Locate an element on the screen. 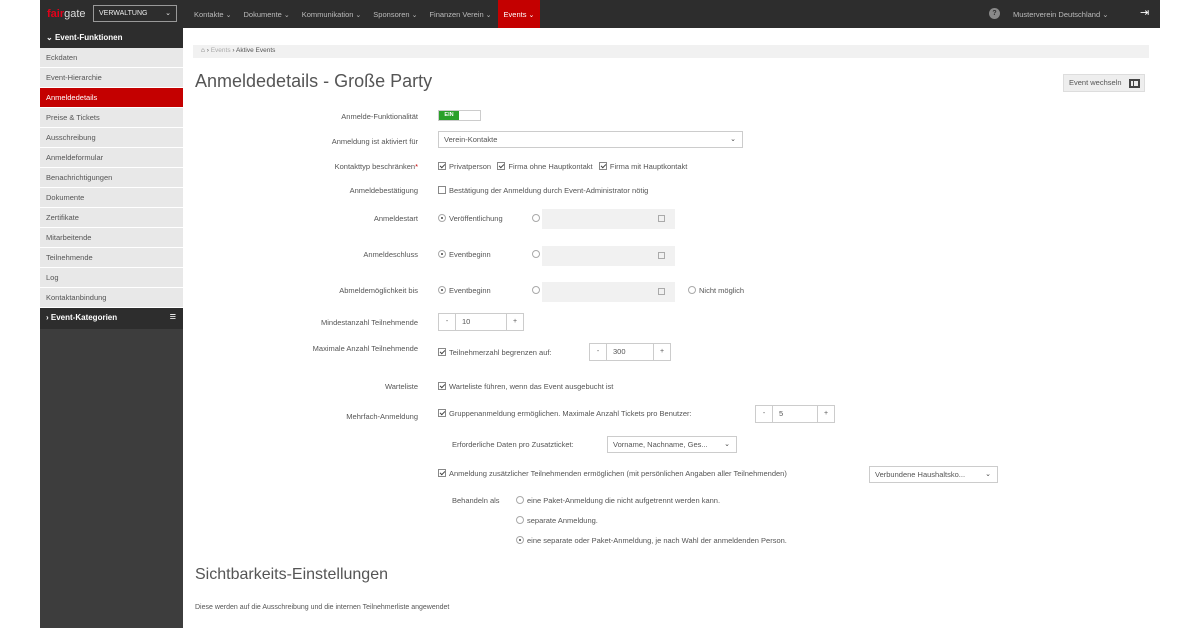  erforderlich-label: Erforderliche Daten pro Zusatzticket: is located at coordinates (513, 444).